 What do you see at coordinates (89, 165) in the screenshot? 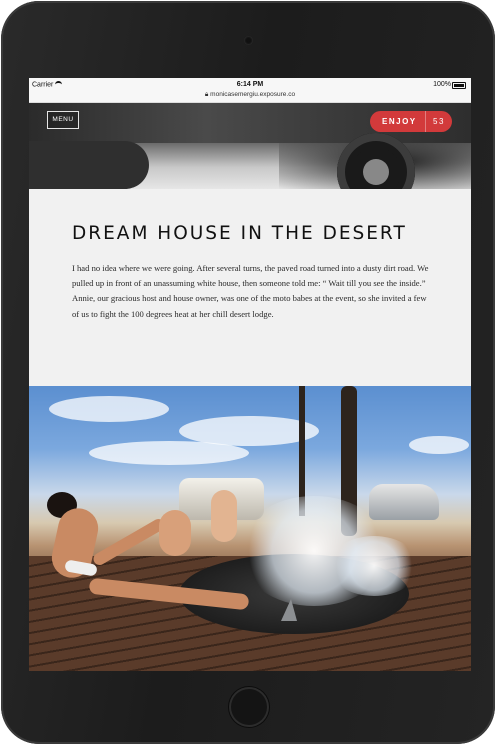
I see `header-photo-shape` at bounding box center [89, 165].